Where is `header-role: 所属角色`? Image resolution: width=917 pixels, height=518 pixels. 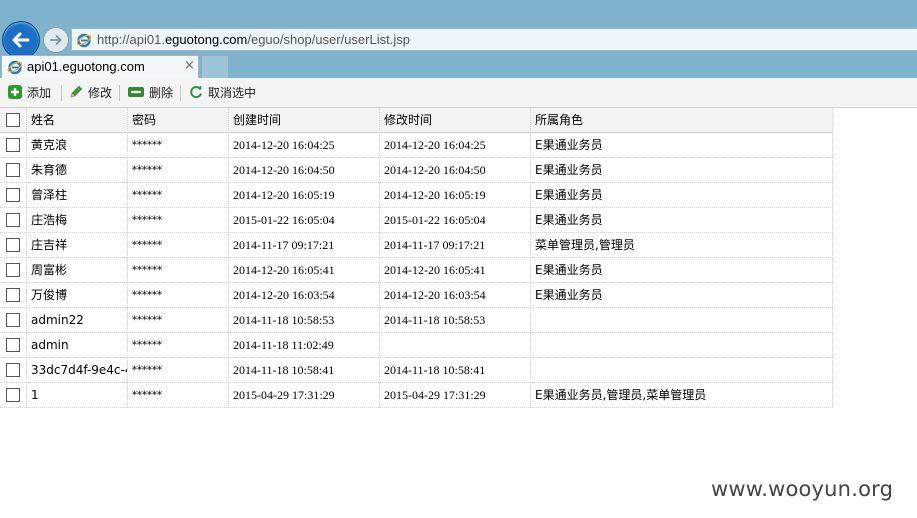 header-role: 所属角色 is located at coordinates (682, 120).